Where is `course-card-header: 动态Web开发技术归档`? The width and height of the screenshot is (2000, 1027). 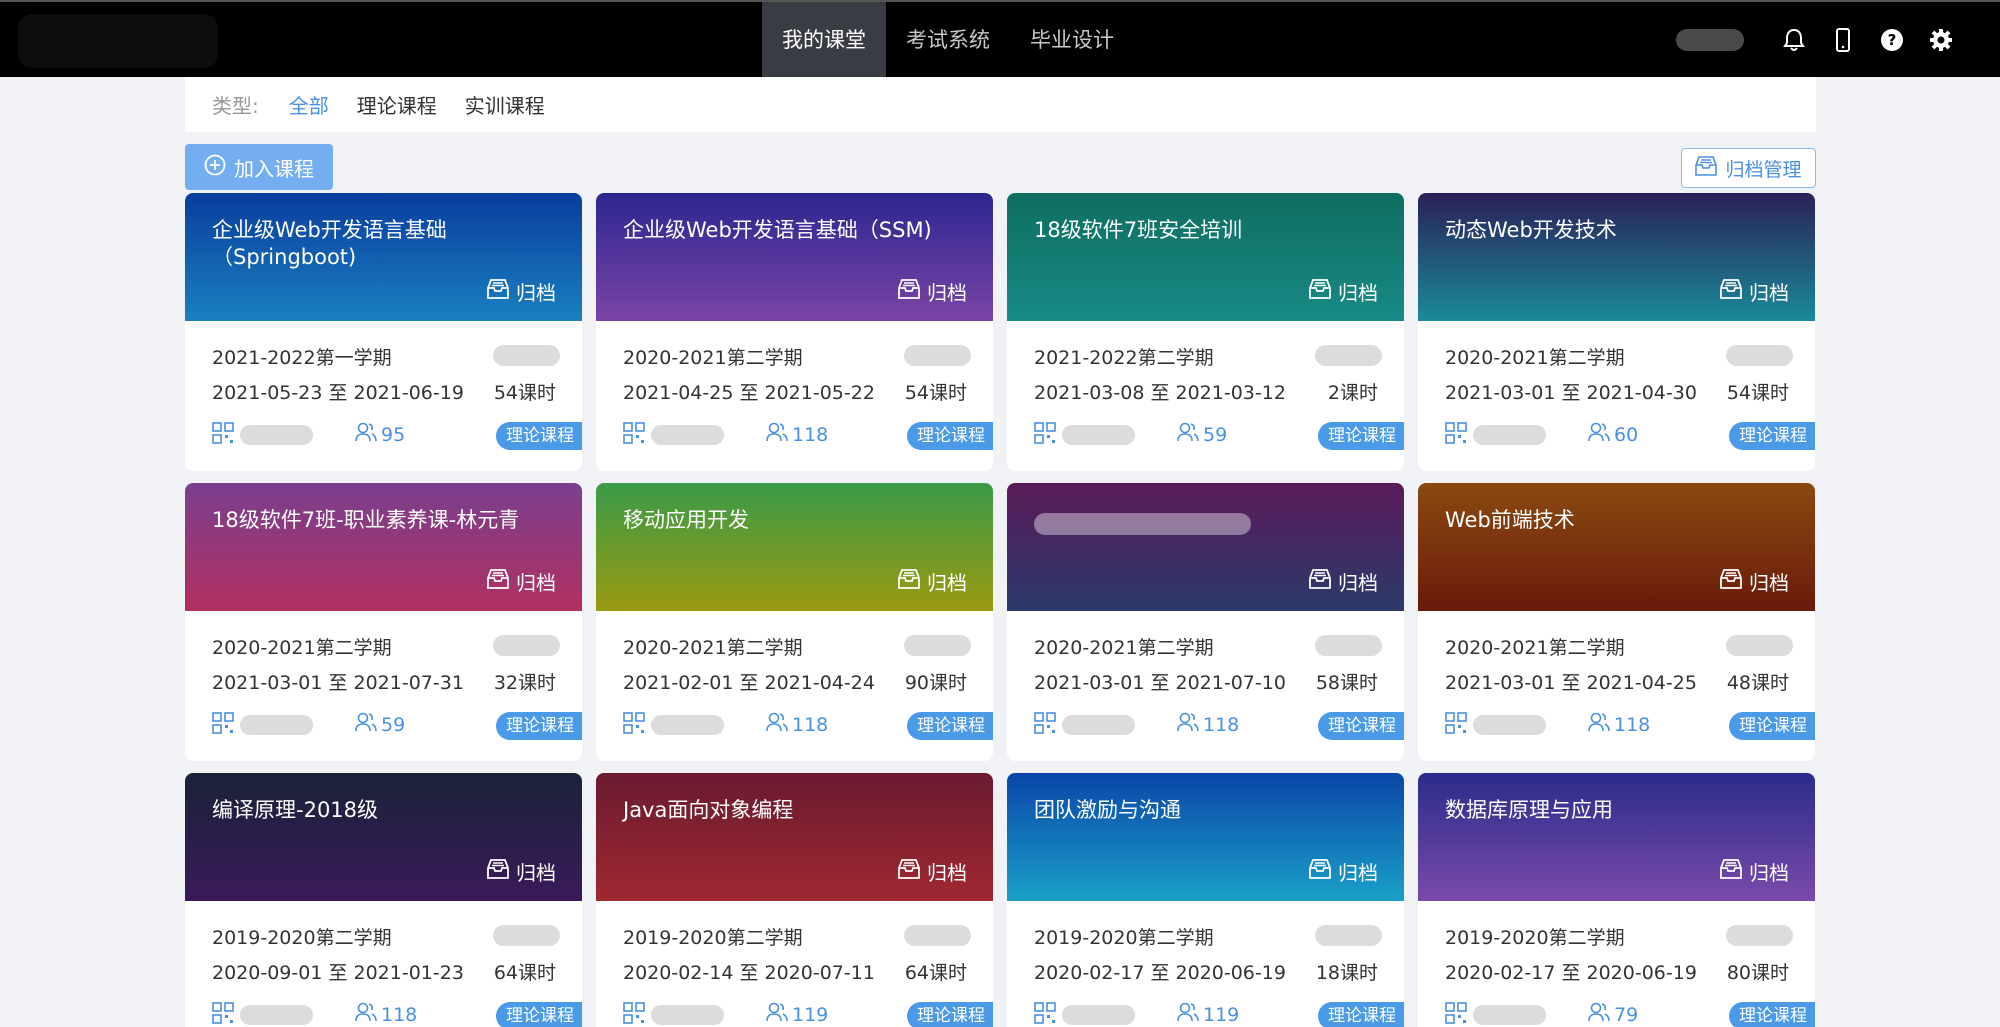 course-card-header: 动态Web开发技术归档 is located at coordinates (1616, 257).